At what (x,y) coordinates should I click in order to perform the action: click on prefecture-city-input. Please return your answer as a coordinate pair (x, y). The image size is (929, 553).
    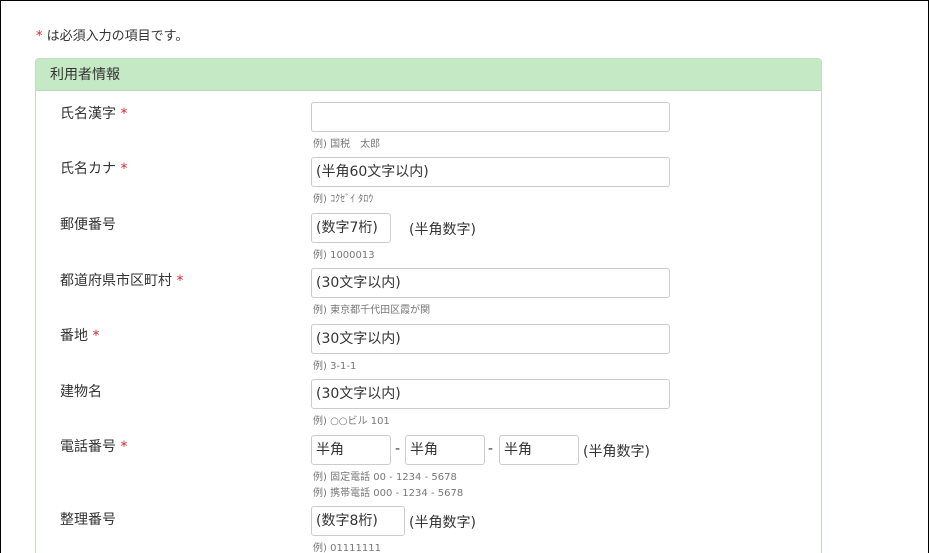
    Looking at the image, I should click on (490, 283).